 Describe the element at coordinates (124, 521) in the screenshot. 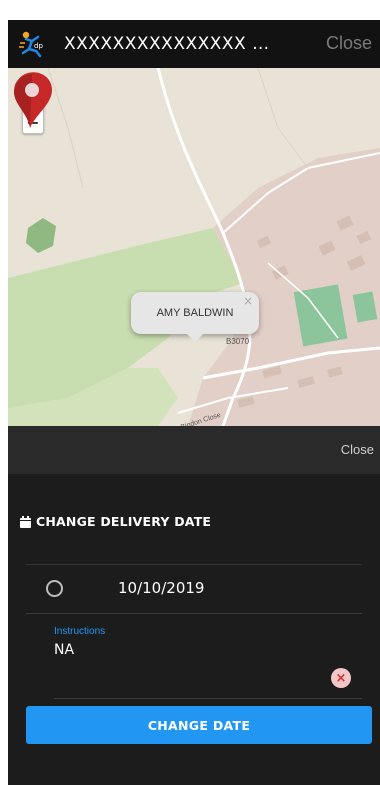

I see `section-title-text: CHANGE DELIVERY DATE` at that location.